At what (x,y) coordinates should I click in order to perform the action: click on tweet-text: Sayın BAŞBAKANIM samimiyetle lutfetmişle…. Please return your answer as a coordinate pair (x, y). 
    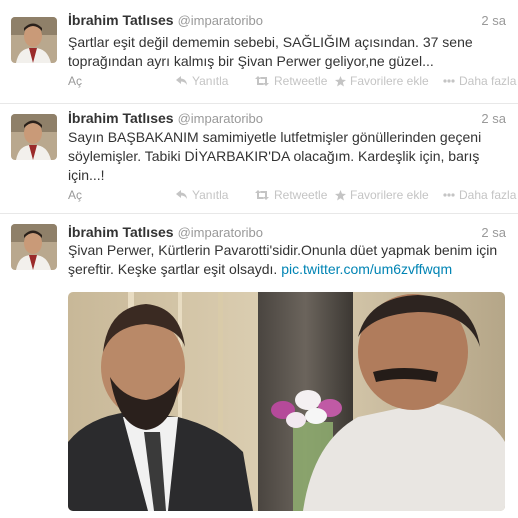
    Looking at the image, I should click on (275, 156).